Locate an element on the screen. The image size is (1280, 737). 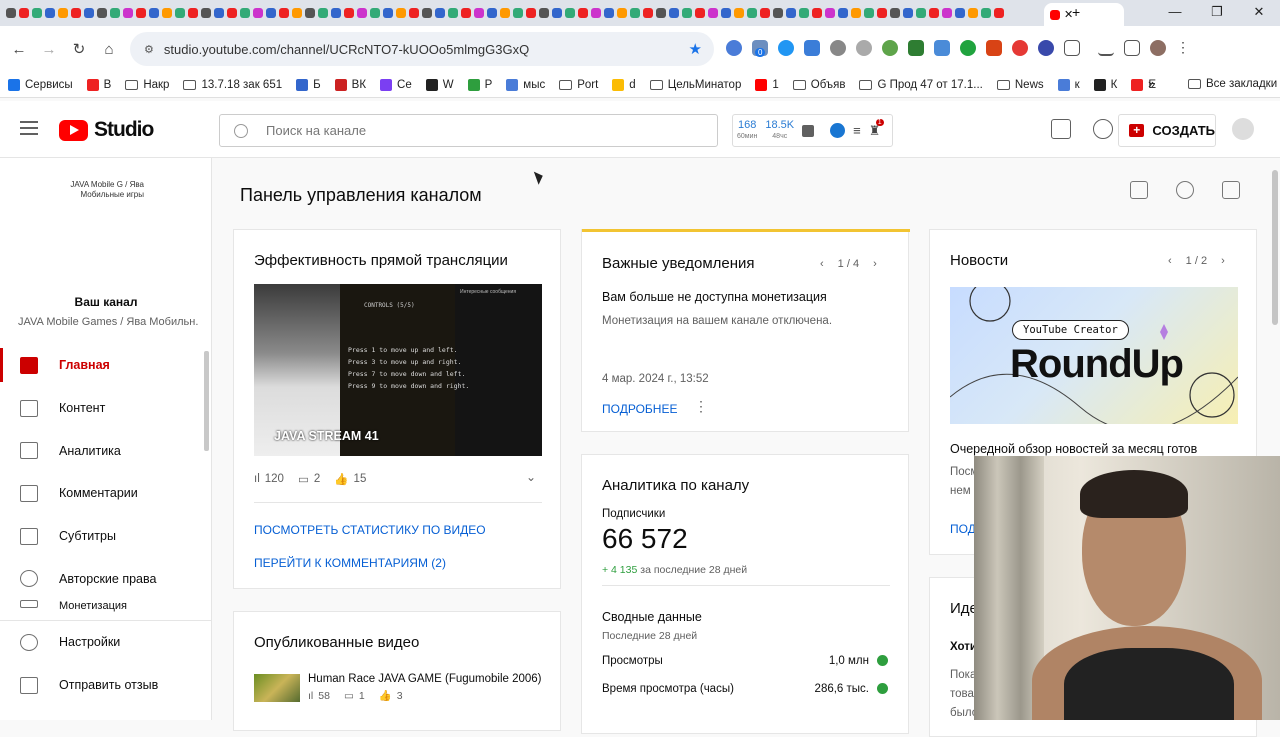
sidebar-item-copyright: Авторские права is located at coordinates (102, 578).